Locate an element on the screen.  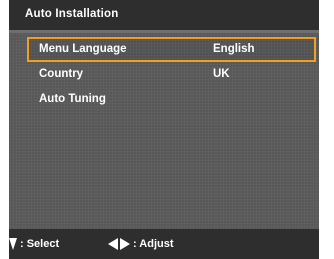
select-hint: : Select is located at coordinates (30, 244).